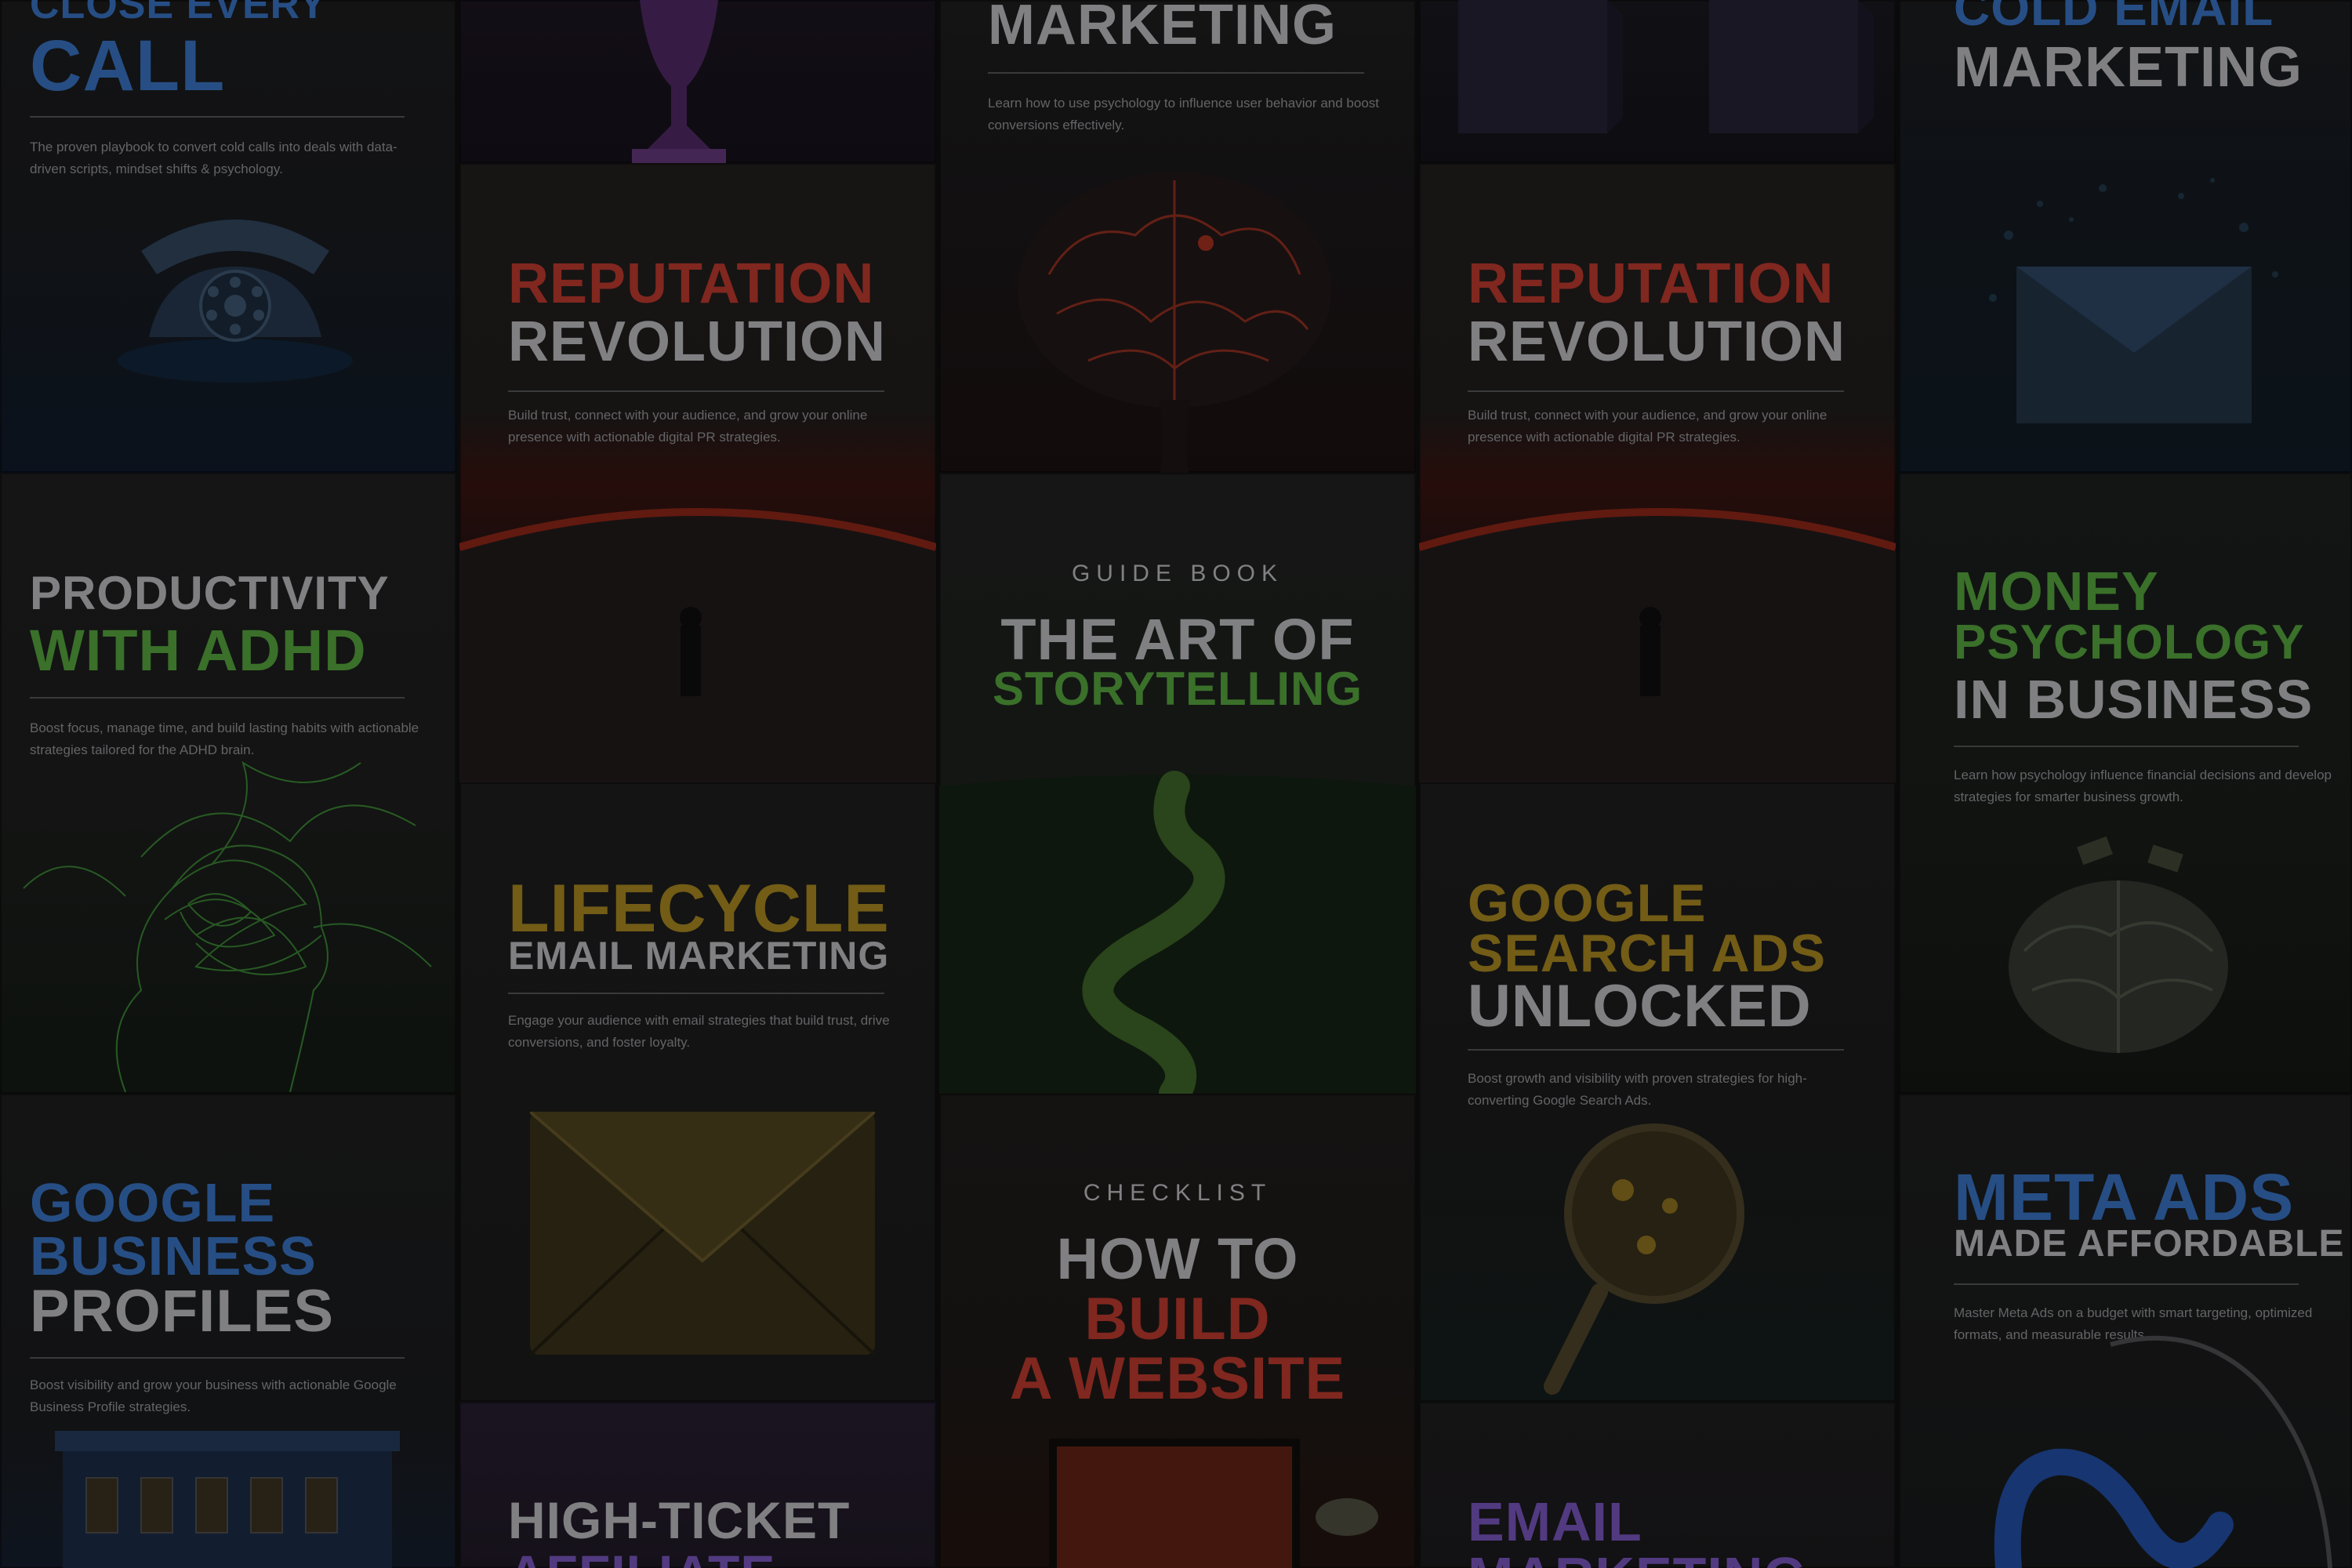 The height and width of the screenshot is (1568, 2352). I want to click on telephone-icon, so click(235, 301).